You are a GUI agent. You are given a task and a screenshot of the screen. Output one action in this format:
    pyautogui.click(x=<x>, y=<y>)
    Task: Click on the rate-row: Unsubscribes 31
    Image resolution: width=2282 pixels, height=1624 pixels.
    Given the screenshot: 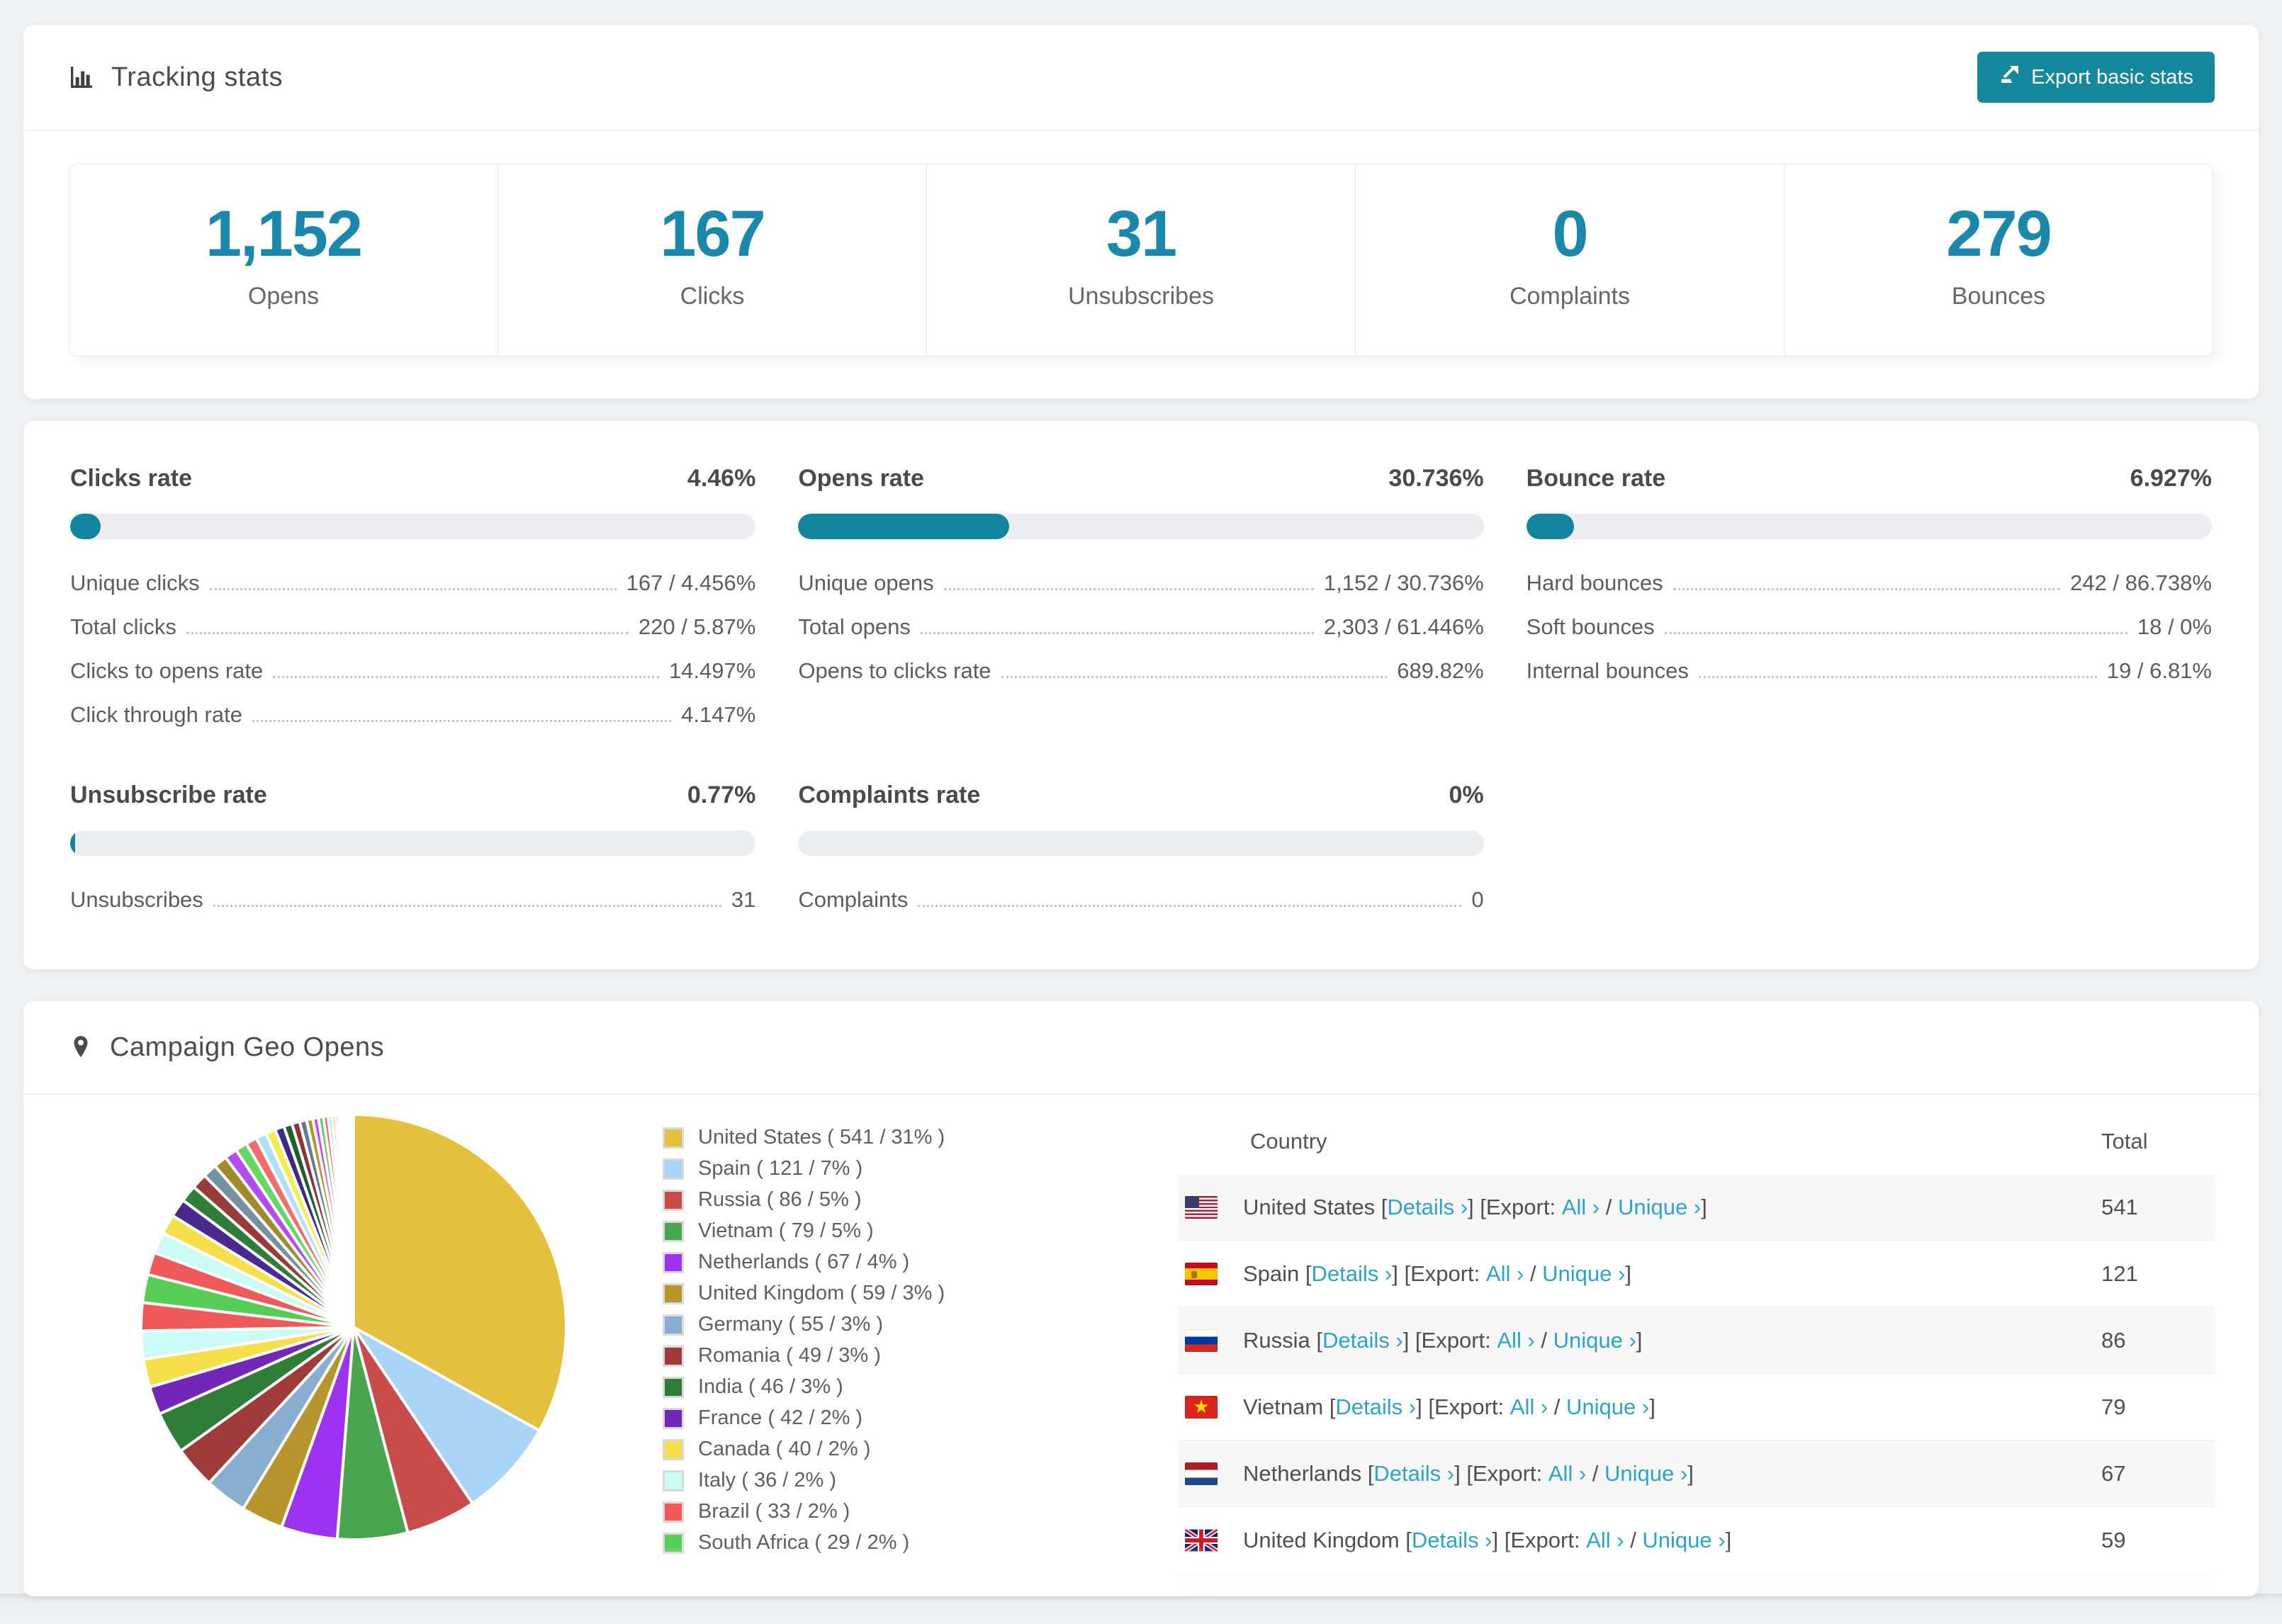 What is the action you would take?
    pyautogui.click(x=413, y=899)
    